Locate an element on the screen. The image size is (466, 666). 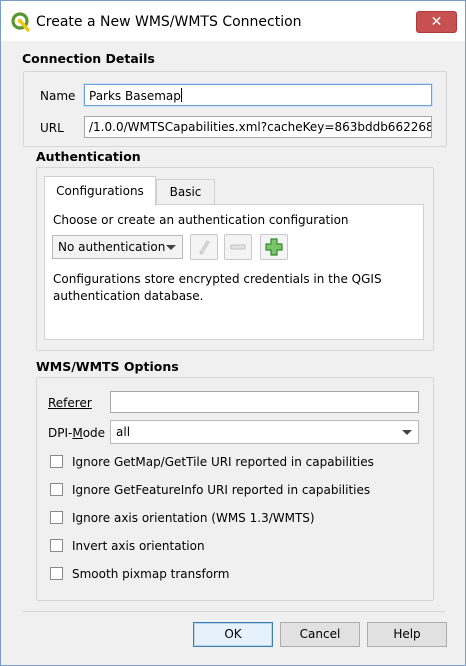
ignore-getmap-uri-checkbox is located at coordinates (56, 461).